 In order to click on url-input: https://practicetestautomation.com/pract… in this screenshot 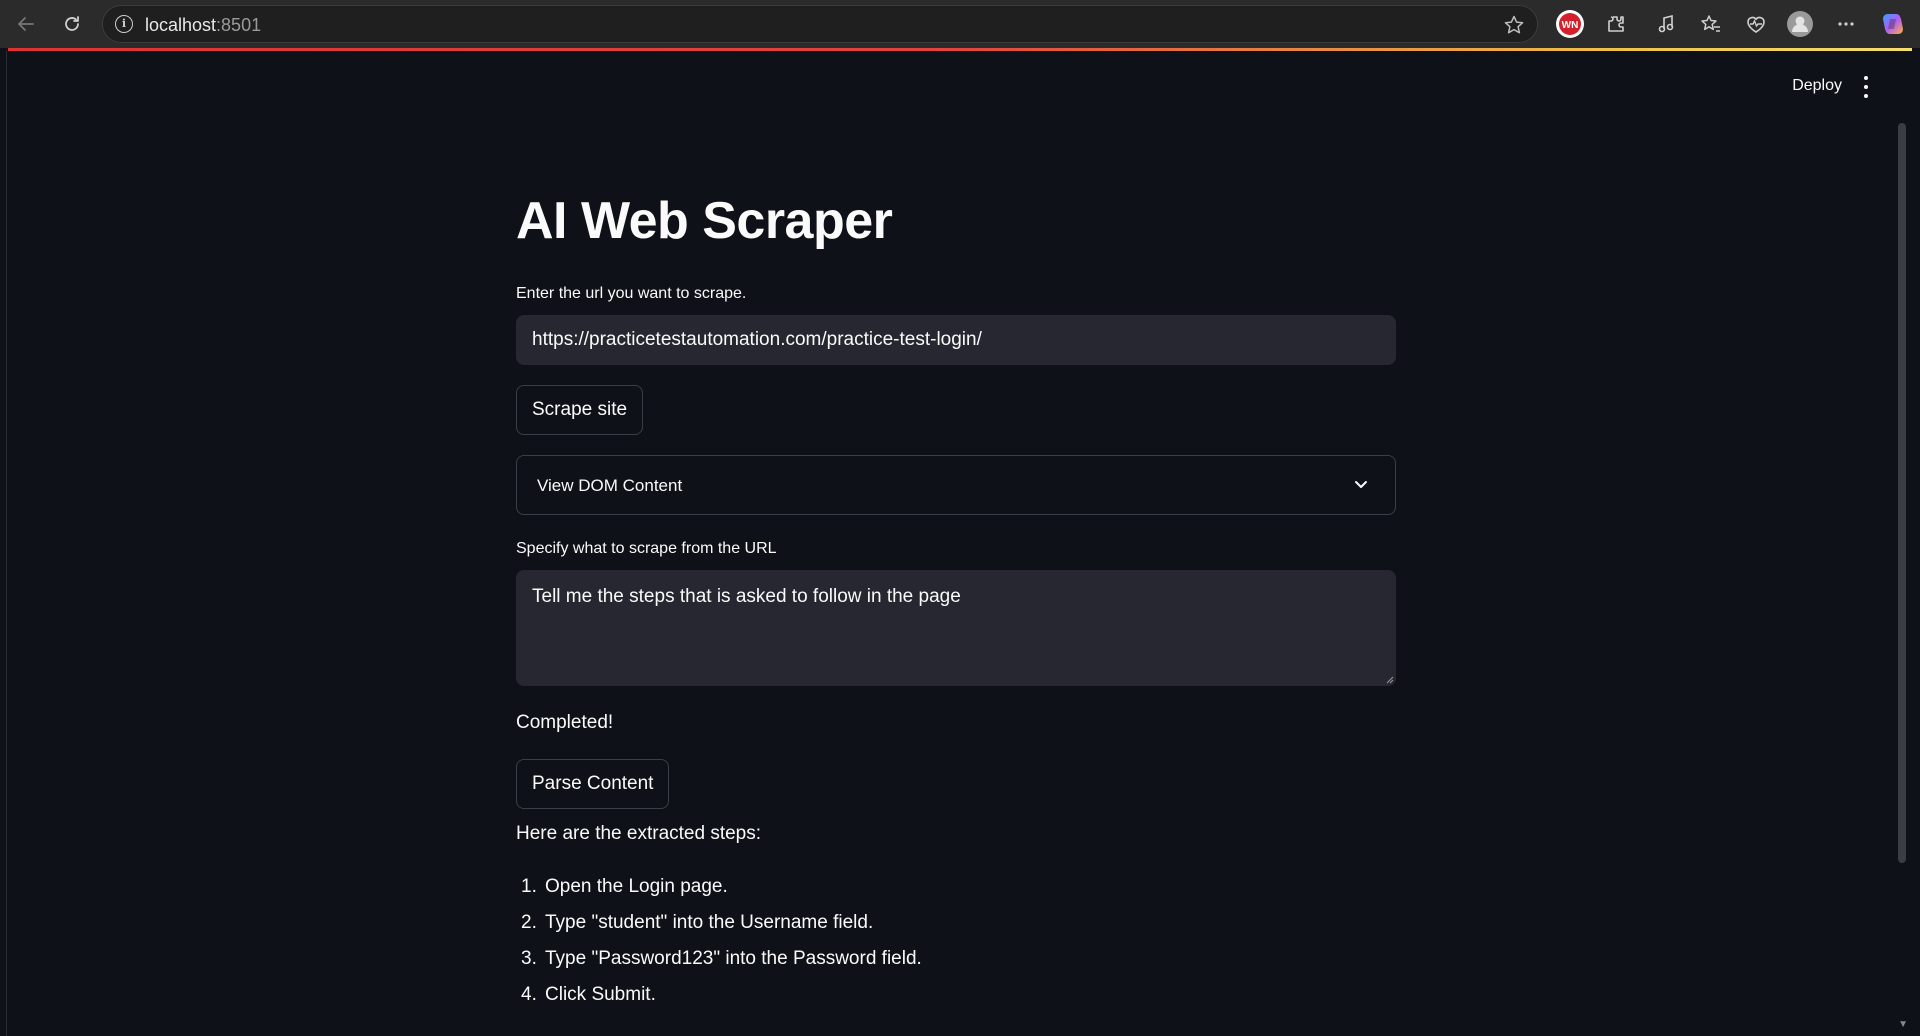, I will do `click(956, 340)`.